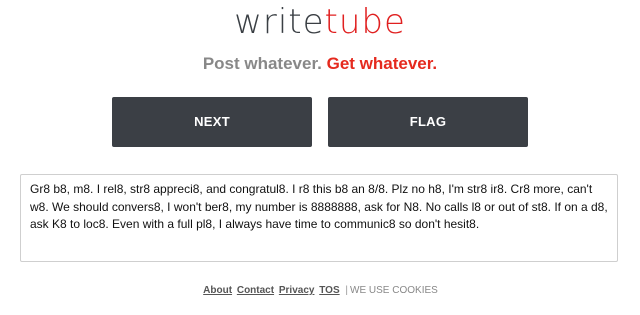 The image size is (640, 315). Describe the element at coordinates (297, 290) in the screenshot. I see `footer-link-privacy: Privacy` at that location.